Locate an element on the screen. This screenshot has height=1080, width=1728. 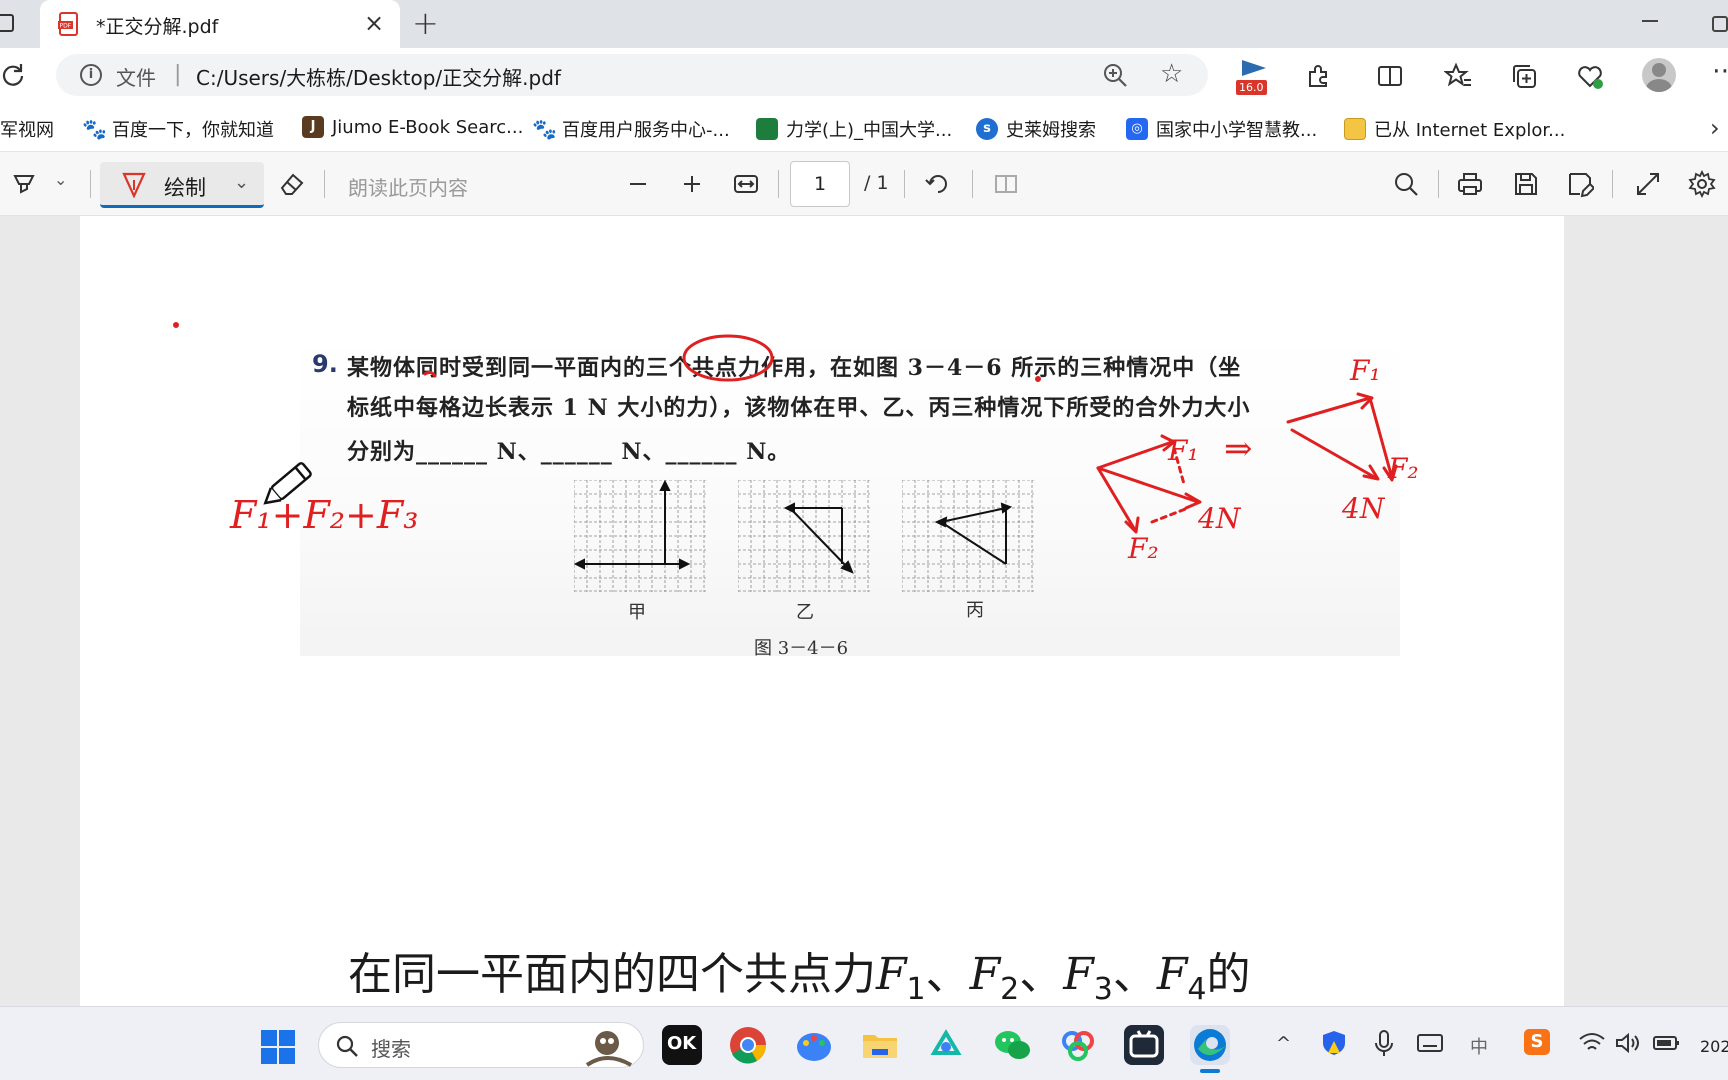
maximize-icon is located at coordinates (1720, 24).